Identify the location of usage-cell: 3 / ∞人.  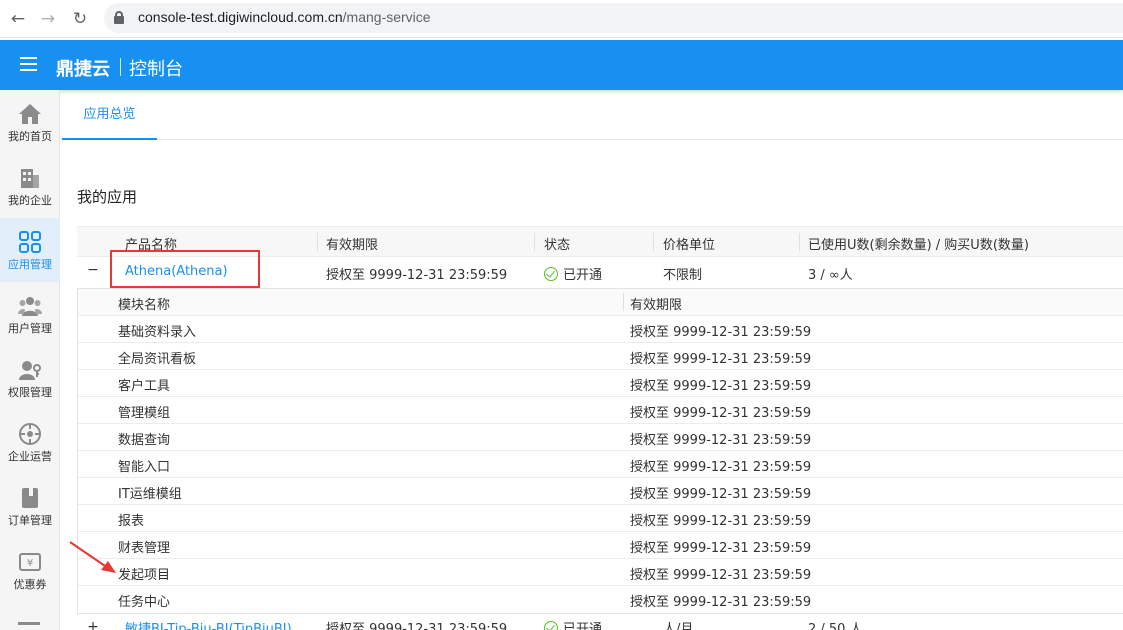
(830, 275).